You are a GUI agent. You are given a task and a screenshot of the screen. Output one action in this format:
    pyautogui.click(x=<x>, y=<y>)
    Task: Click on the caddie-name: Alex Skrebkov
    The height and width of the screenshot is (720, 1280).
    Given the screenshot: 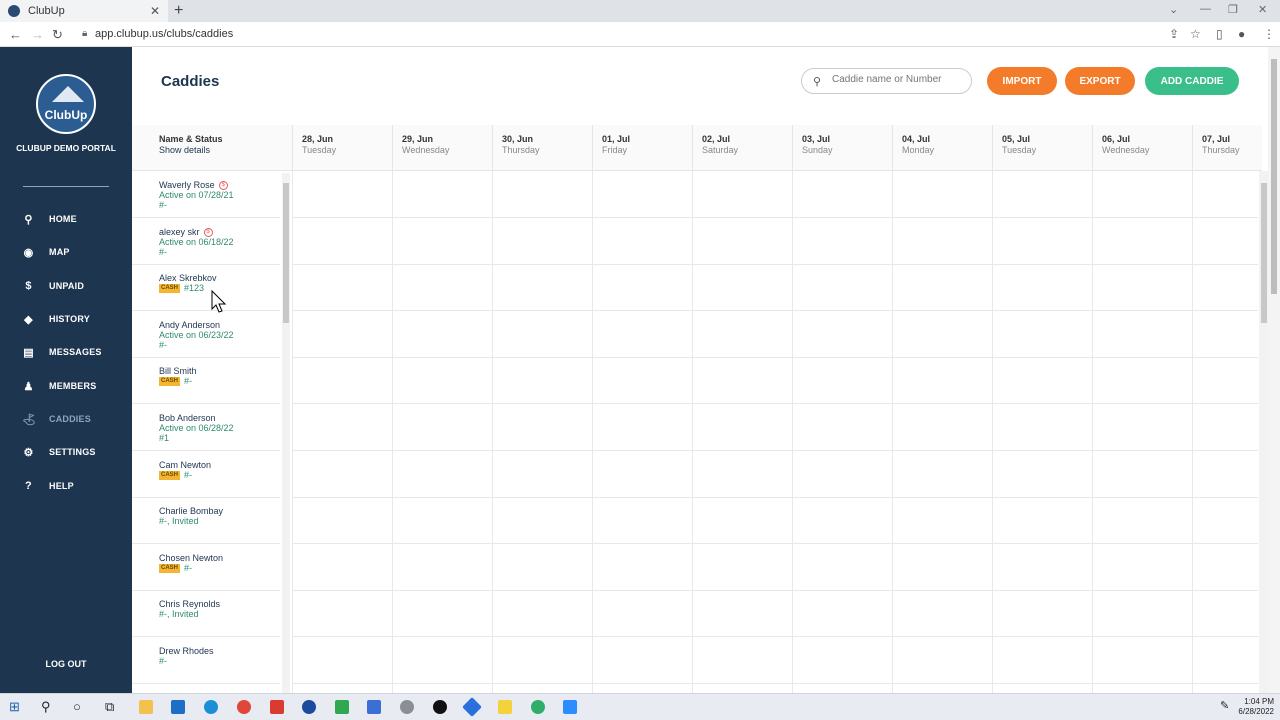 What is the action you would take?
    pyautogui.click(x=188, y=278)
    